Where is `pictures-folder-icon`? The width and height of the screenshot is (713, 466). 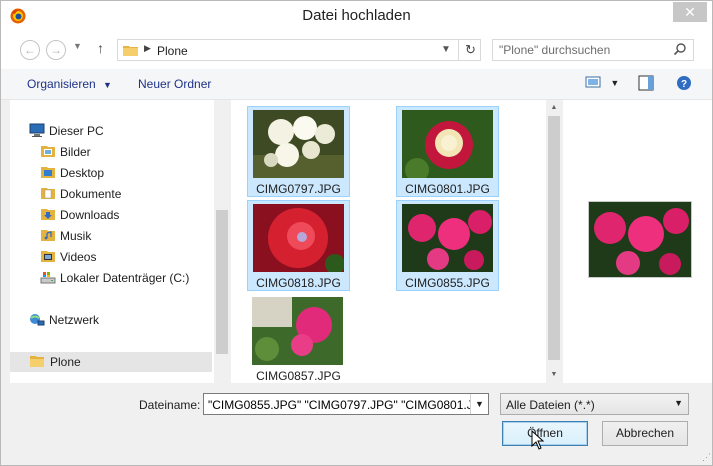
pictures-folder-icon is located at coordinates (48, 151).